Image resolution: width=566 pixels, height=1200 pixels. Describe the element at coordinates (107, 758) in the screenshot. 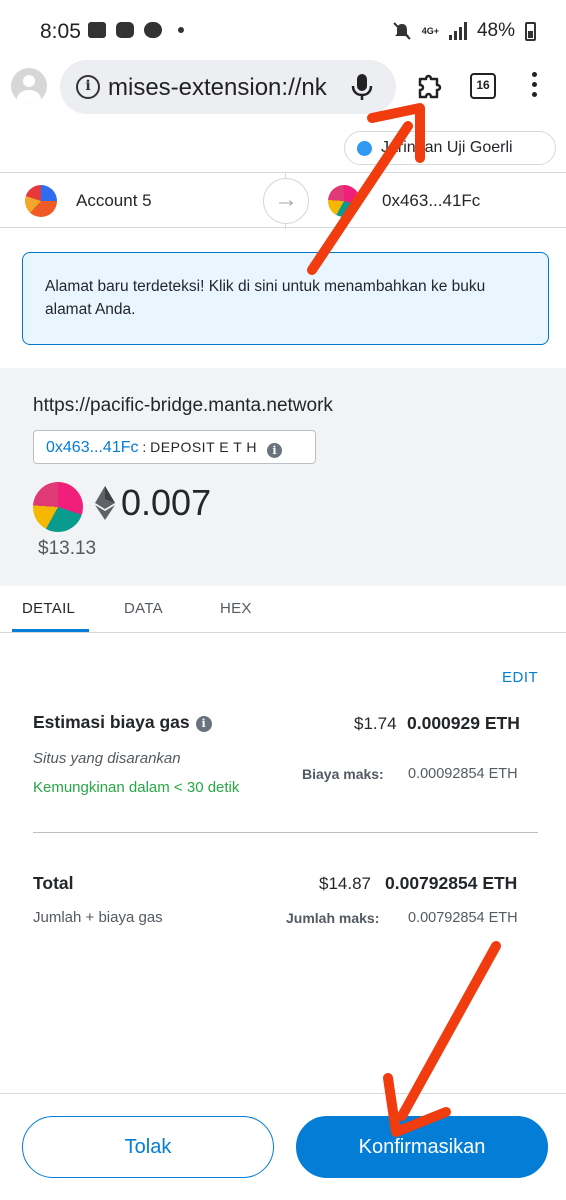

I see `suggested-site-label: Situs yang disarankan` at that location.